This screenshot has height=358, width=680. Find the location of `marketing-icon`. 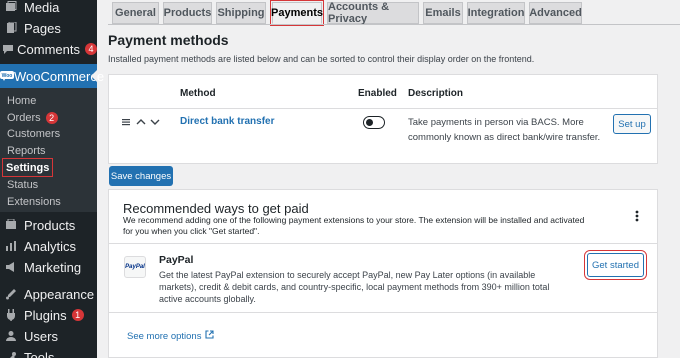

marketing-icon is located at coordinates (11, 267).